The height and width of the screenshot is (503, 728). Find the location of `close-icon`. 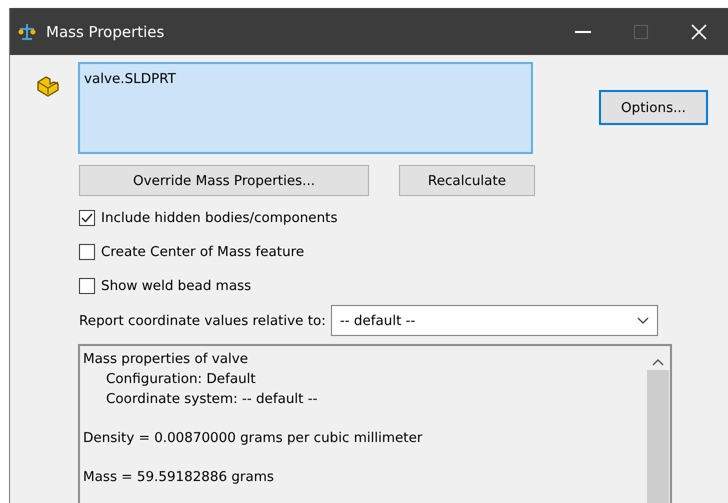

close-icon is located at coordinates (699, 32).